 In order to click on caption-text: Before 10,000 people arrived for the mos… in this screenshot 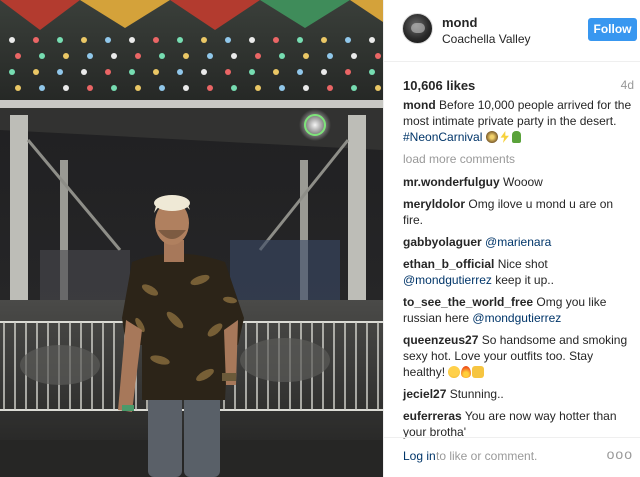, I will do `click(517, 113)`.